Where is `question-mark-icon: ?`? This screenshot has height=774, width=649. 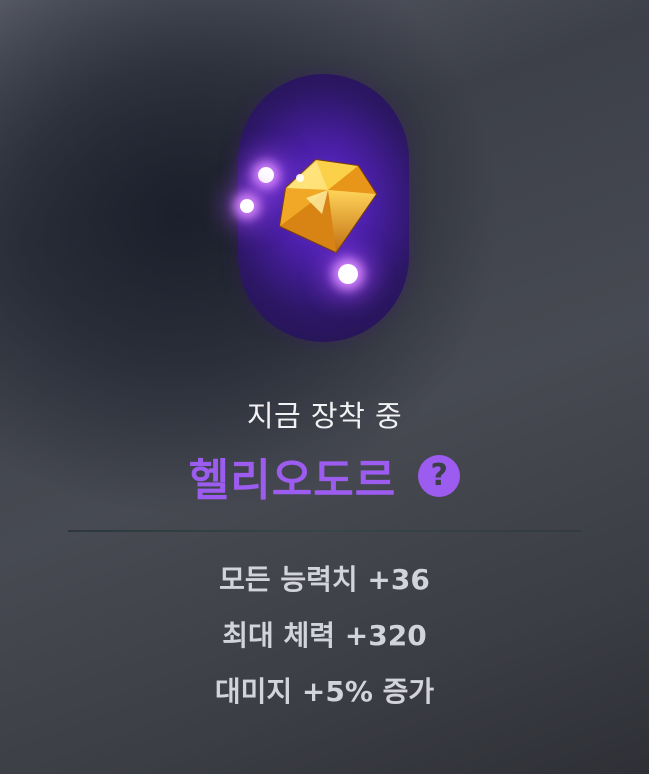
question-mark-icon: ? is located at coordinates (439, 476).